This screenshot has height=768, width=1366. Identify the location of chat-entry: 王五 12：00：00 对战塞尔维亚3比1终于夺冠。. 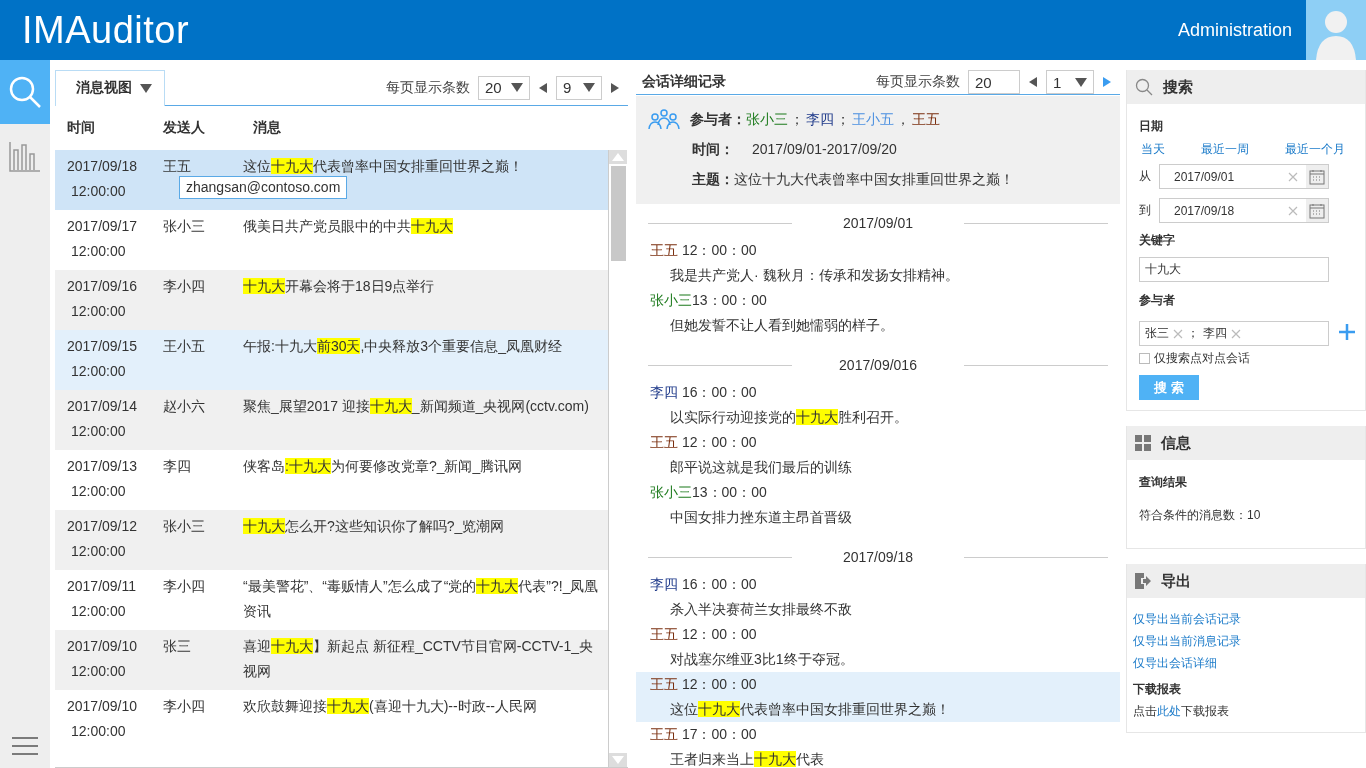
(878, 647).